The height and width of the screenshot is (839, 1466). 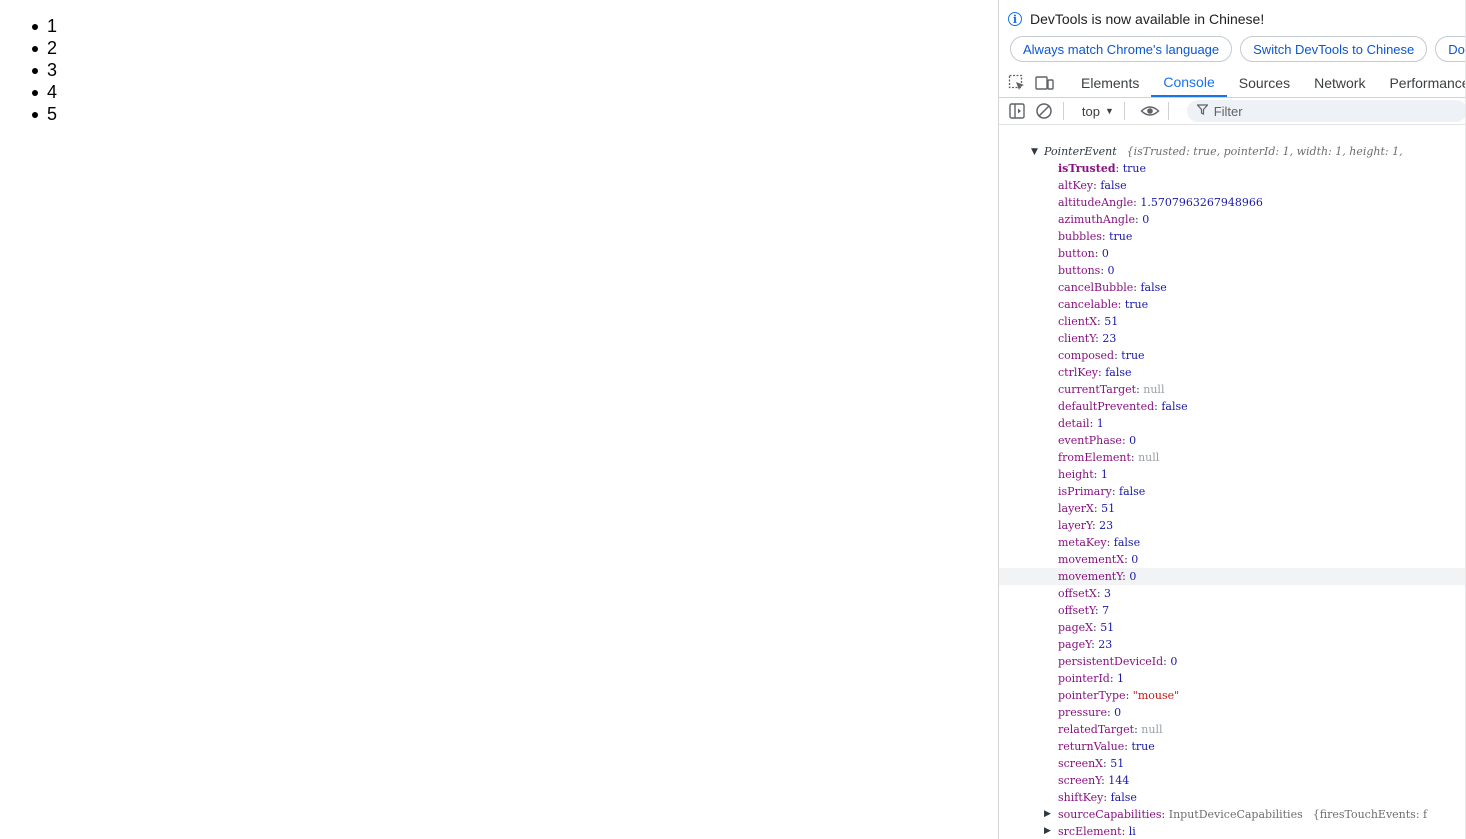 I want to click on property-key: cancelBubble, so click(x=1096, y=287).